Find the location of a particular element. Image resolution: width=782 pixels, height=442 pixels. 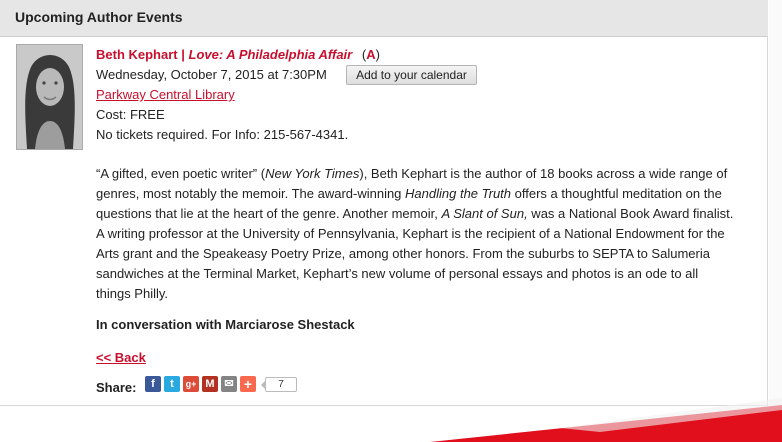

desc-source: New York Times is located at coordinates (312, 173).